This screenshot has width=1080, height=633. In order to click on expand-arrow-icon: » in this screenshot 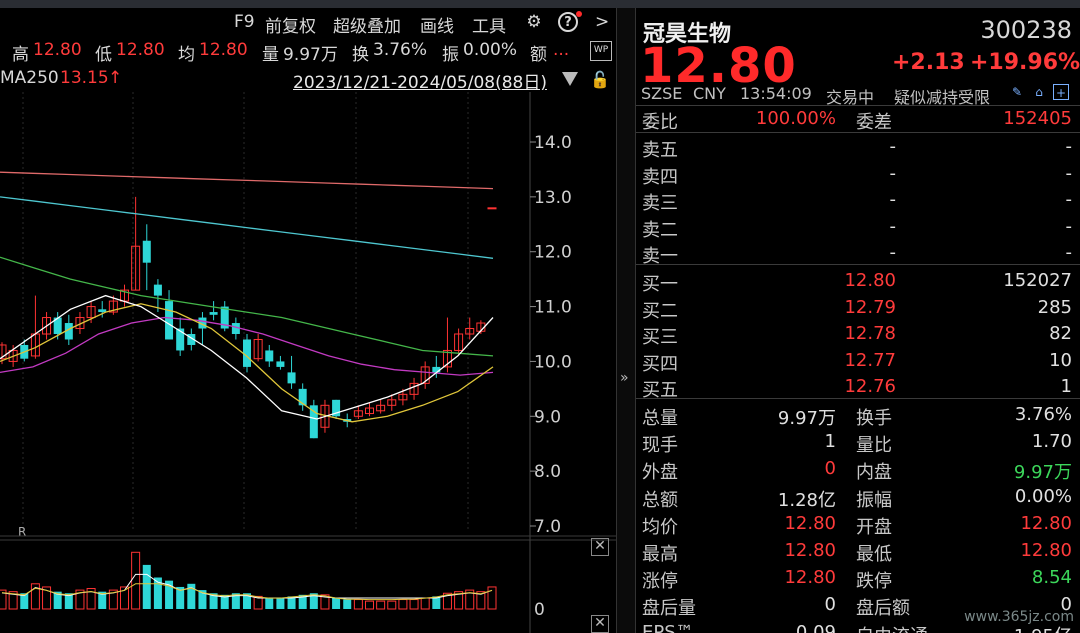, I will do `click(624, 378)`.